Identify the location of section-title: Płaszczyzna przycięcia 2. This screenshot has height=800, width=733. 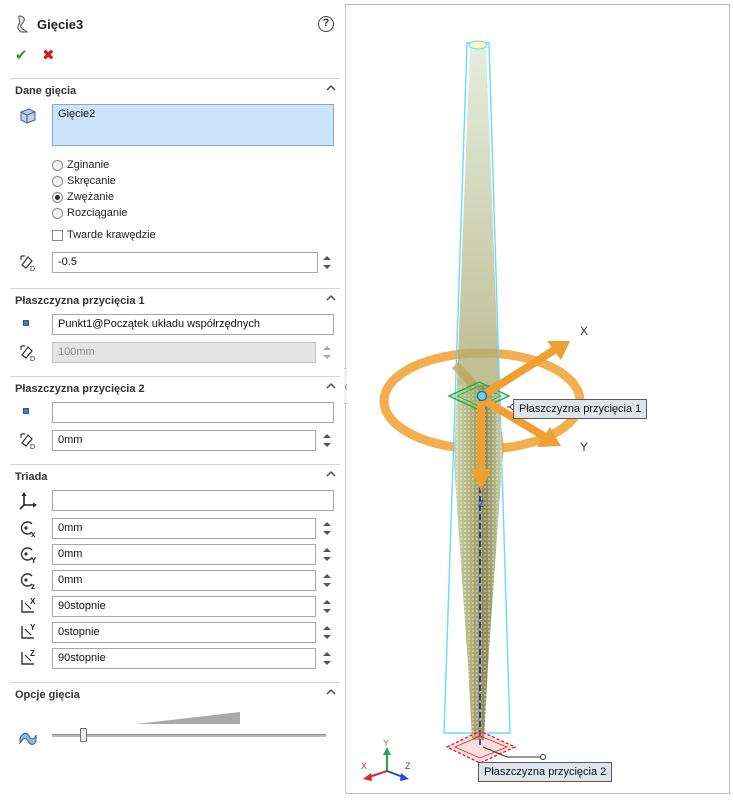
(80, 389).